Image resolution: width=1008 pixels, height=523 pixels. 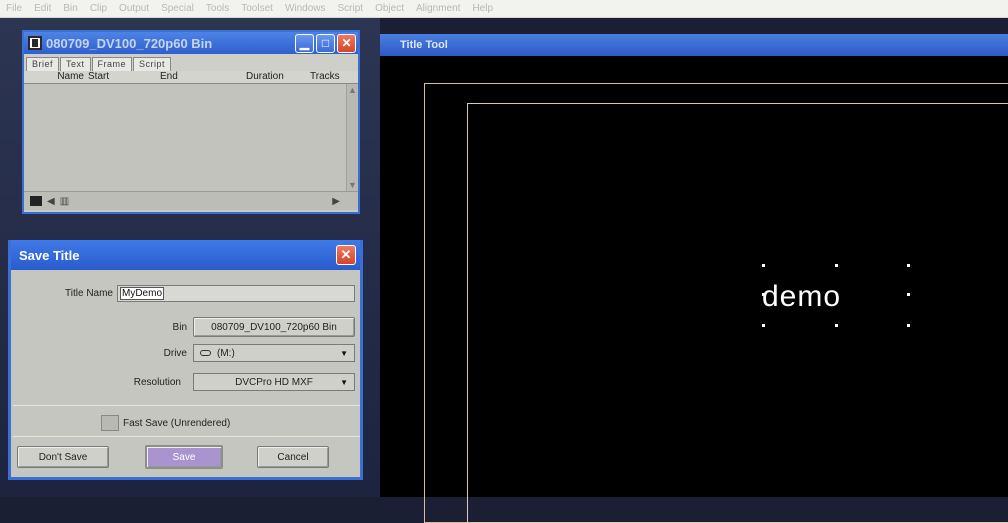 I want to click on close-button: ✕, so click(x=346, y=43).